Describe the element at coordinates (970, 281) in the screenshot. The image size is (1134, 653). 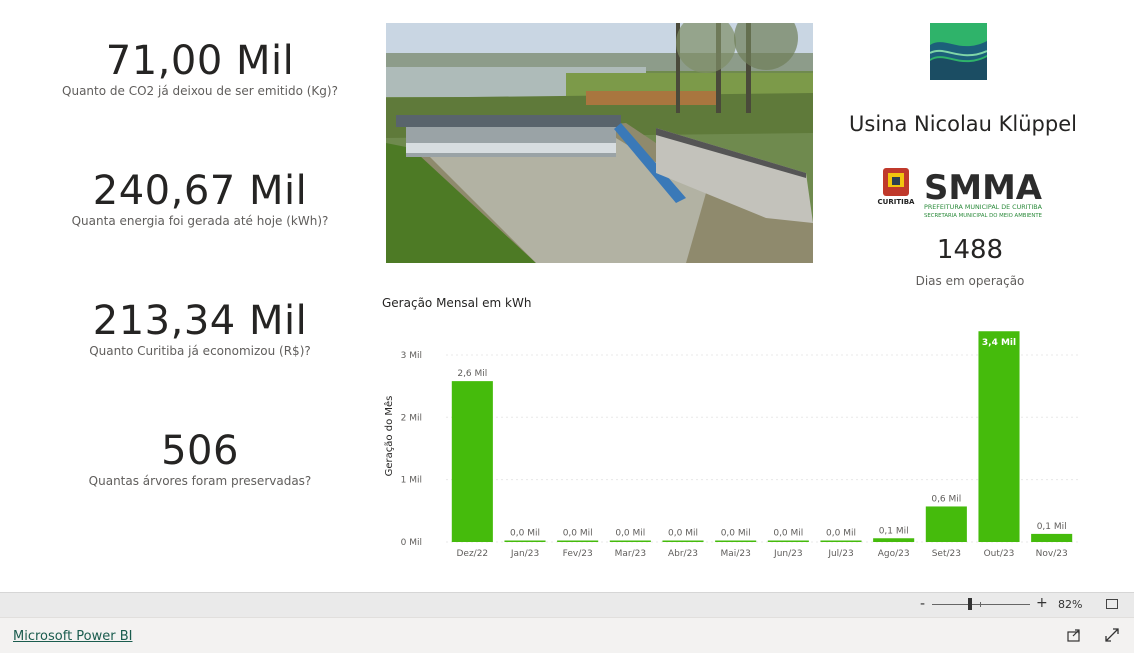
I see `days-label: Dias em operação` at that location.